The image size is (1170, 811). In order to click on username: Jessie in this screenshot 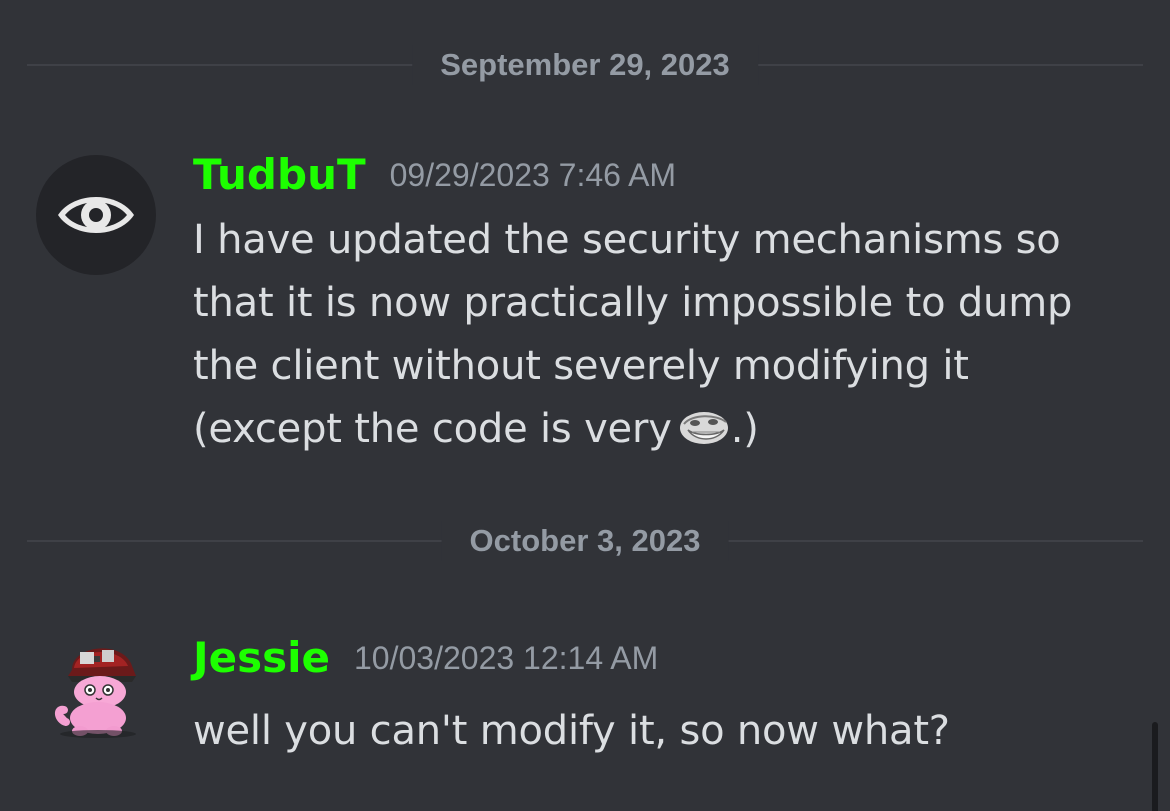, I will do `click(261, 657)`.